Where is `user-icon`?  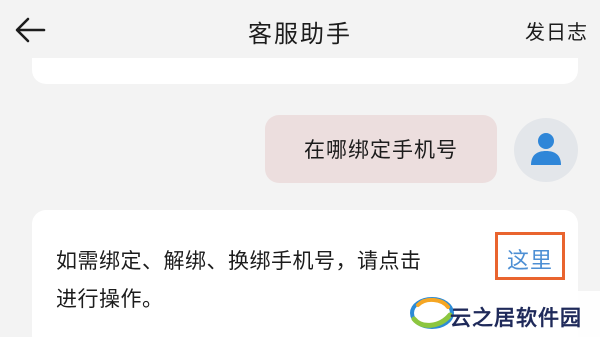 user-icon is located at coordinates (546, 149).